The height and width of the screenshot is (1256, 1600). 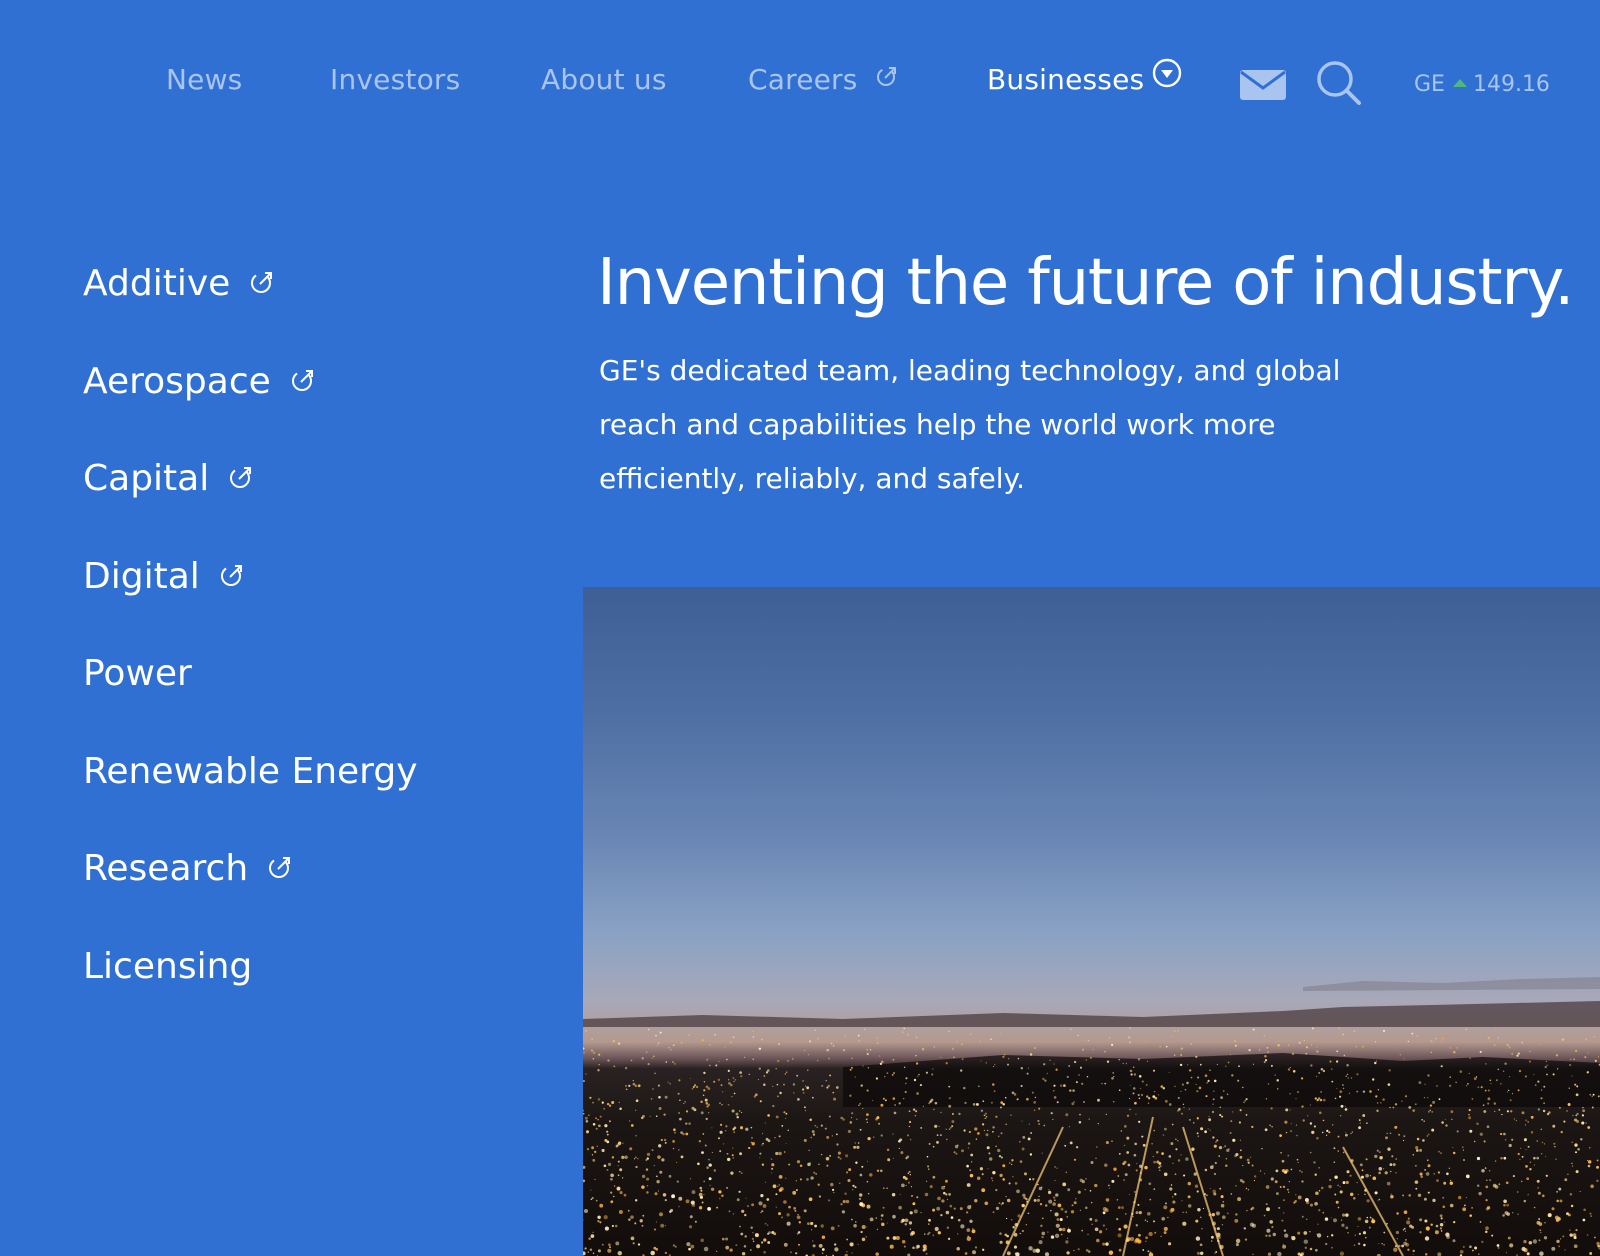 I want to click on dropdown-circle-icon, so click(x=1167, y=77).